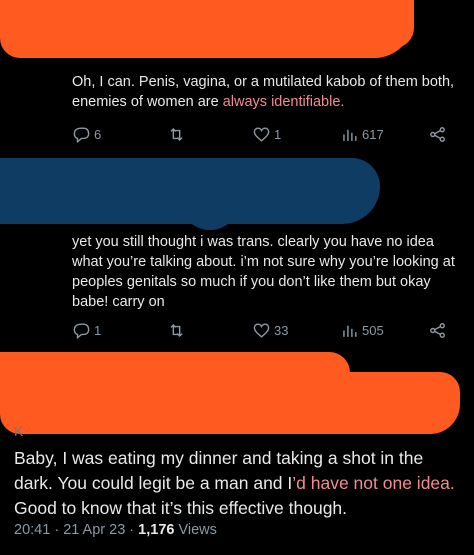 This screenshot has width=474, height=555. I want to click on views-total: 1,176, so click(156, 530).